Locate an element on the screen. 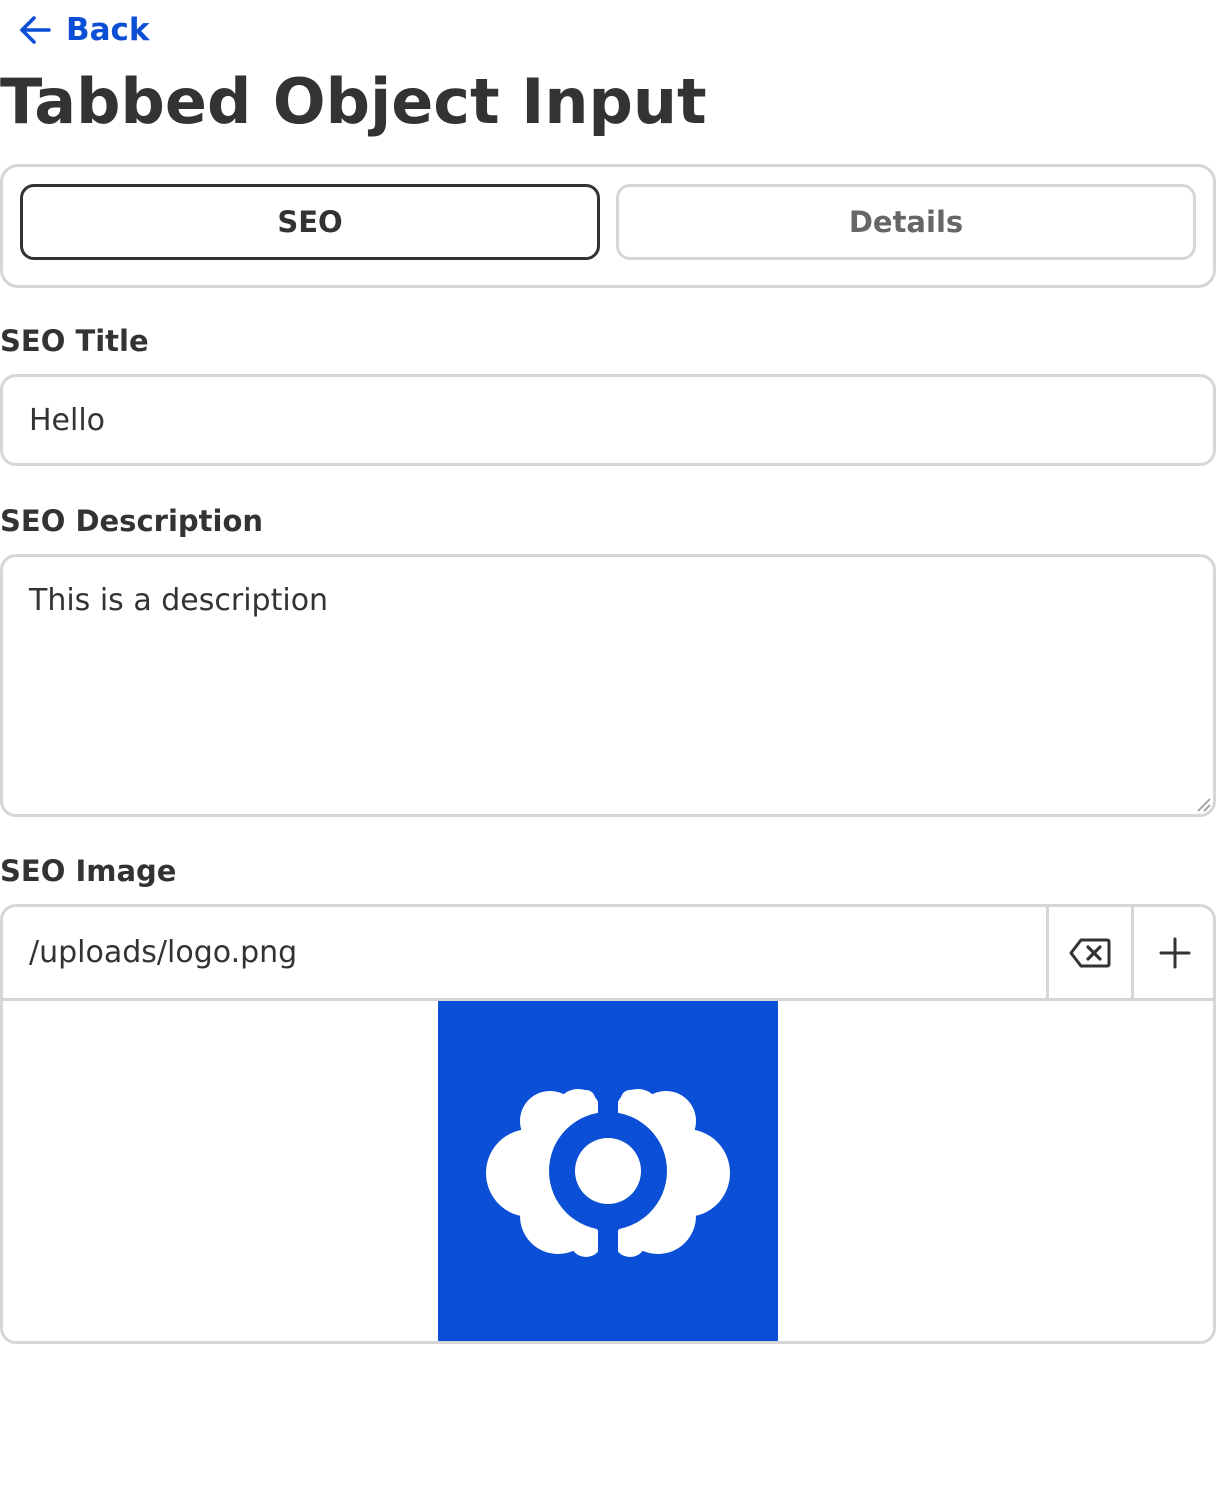 The width and height of the screenshot is (1216, 1496). back-link: Back is located at coordinates (84, 30).